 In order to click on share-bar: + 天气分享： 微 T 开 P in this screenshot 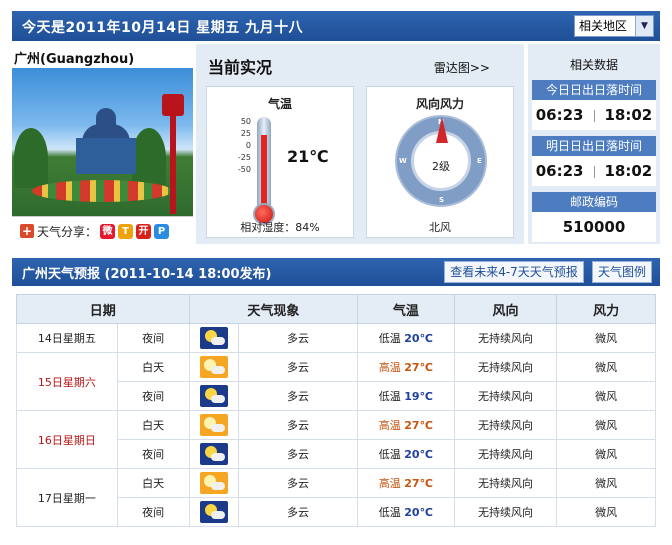, I will do `click(95, 231)`.